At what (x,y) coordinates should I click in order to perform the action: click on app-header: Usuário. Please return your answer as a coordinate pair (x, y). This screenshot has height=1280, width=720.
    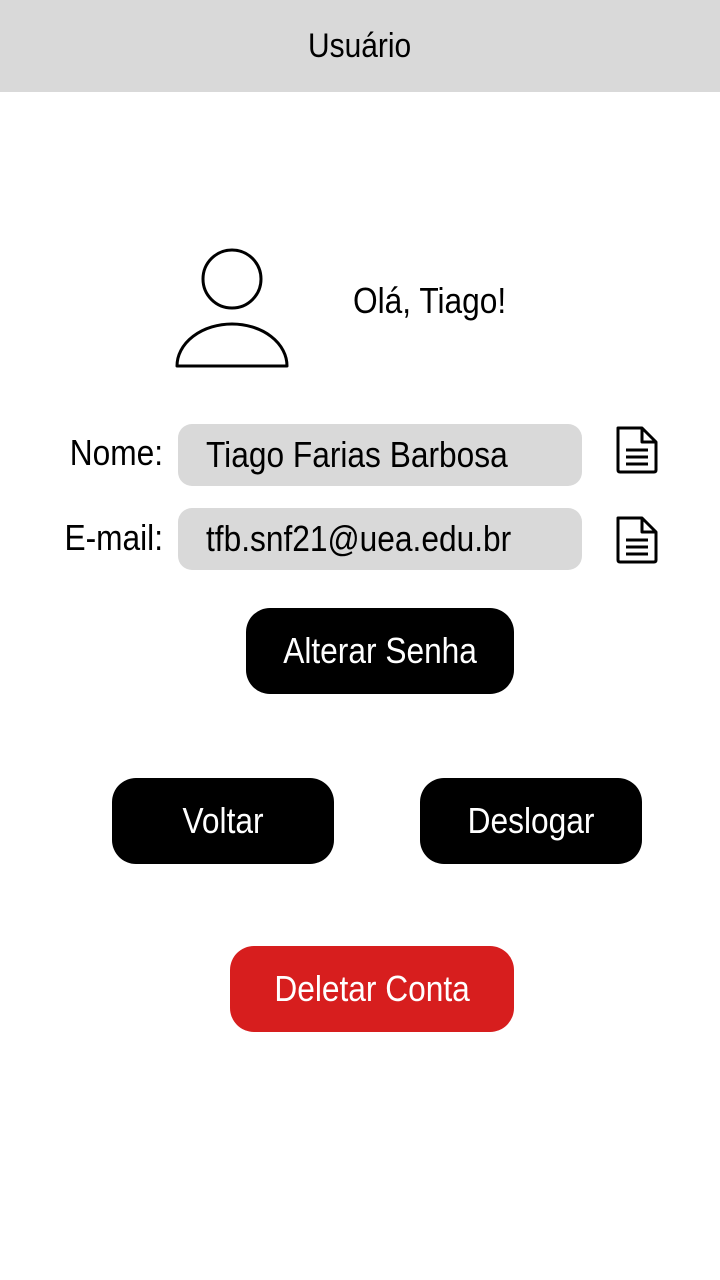
    Looking at the image, I should click on (360, 46).